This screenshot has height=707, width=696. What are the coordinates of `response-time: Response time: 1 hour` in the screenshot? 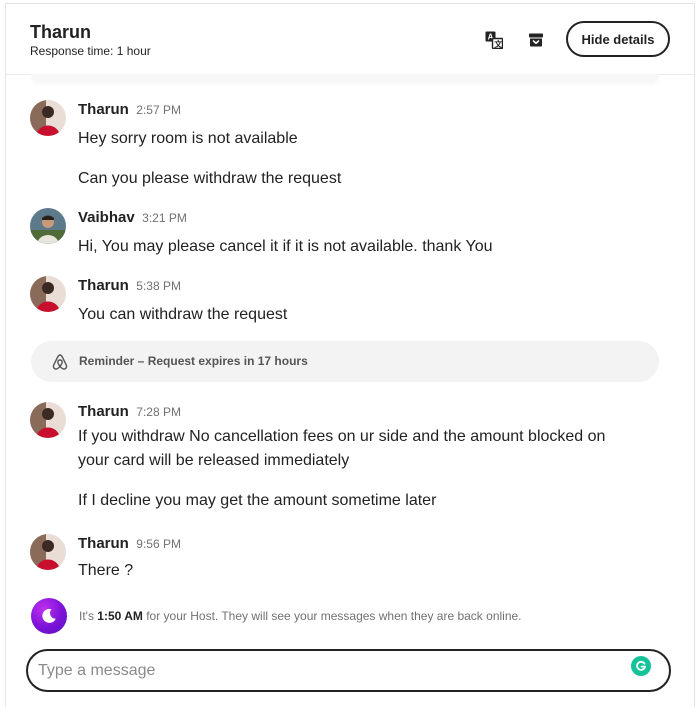 It's located at (90, 51).